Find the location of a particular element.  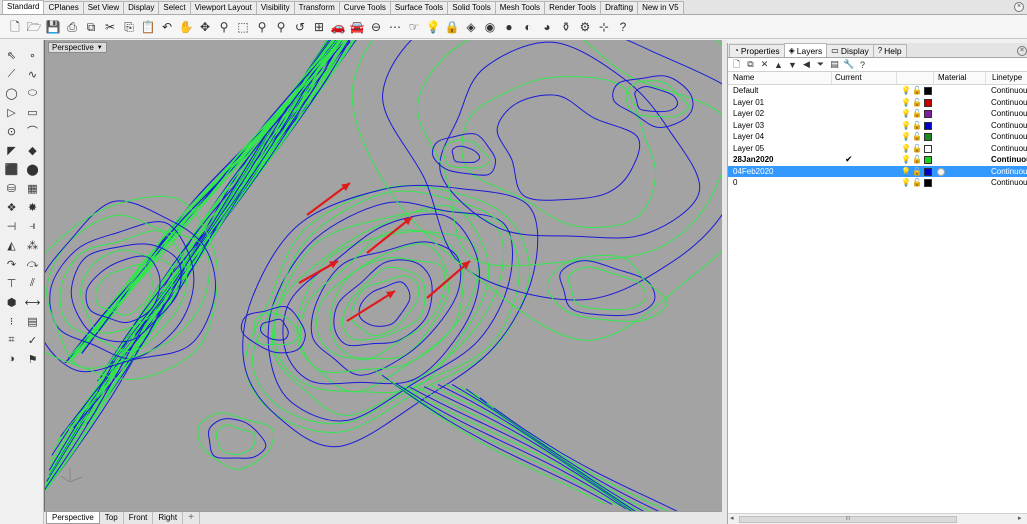

viewport-tab-front: Front is located at coordinates (139, 518).